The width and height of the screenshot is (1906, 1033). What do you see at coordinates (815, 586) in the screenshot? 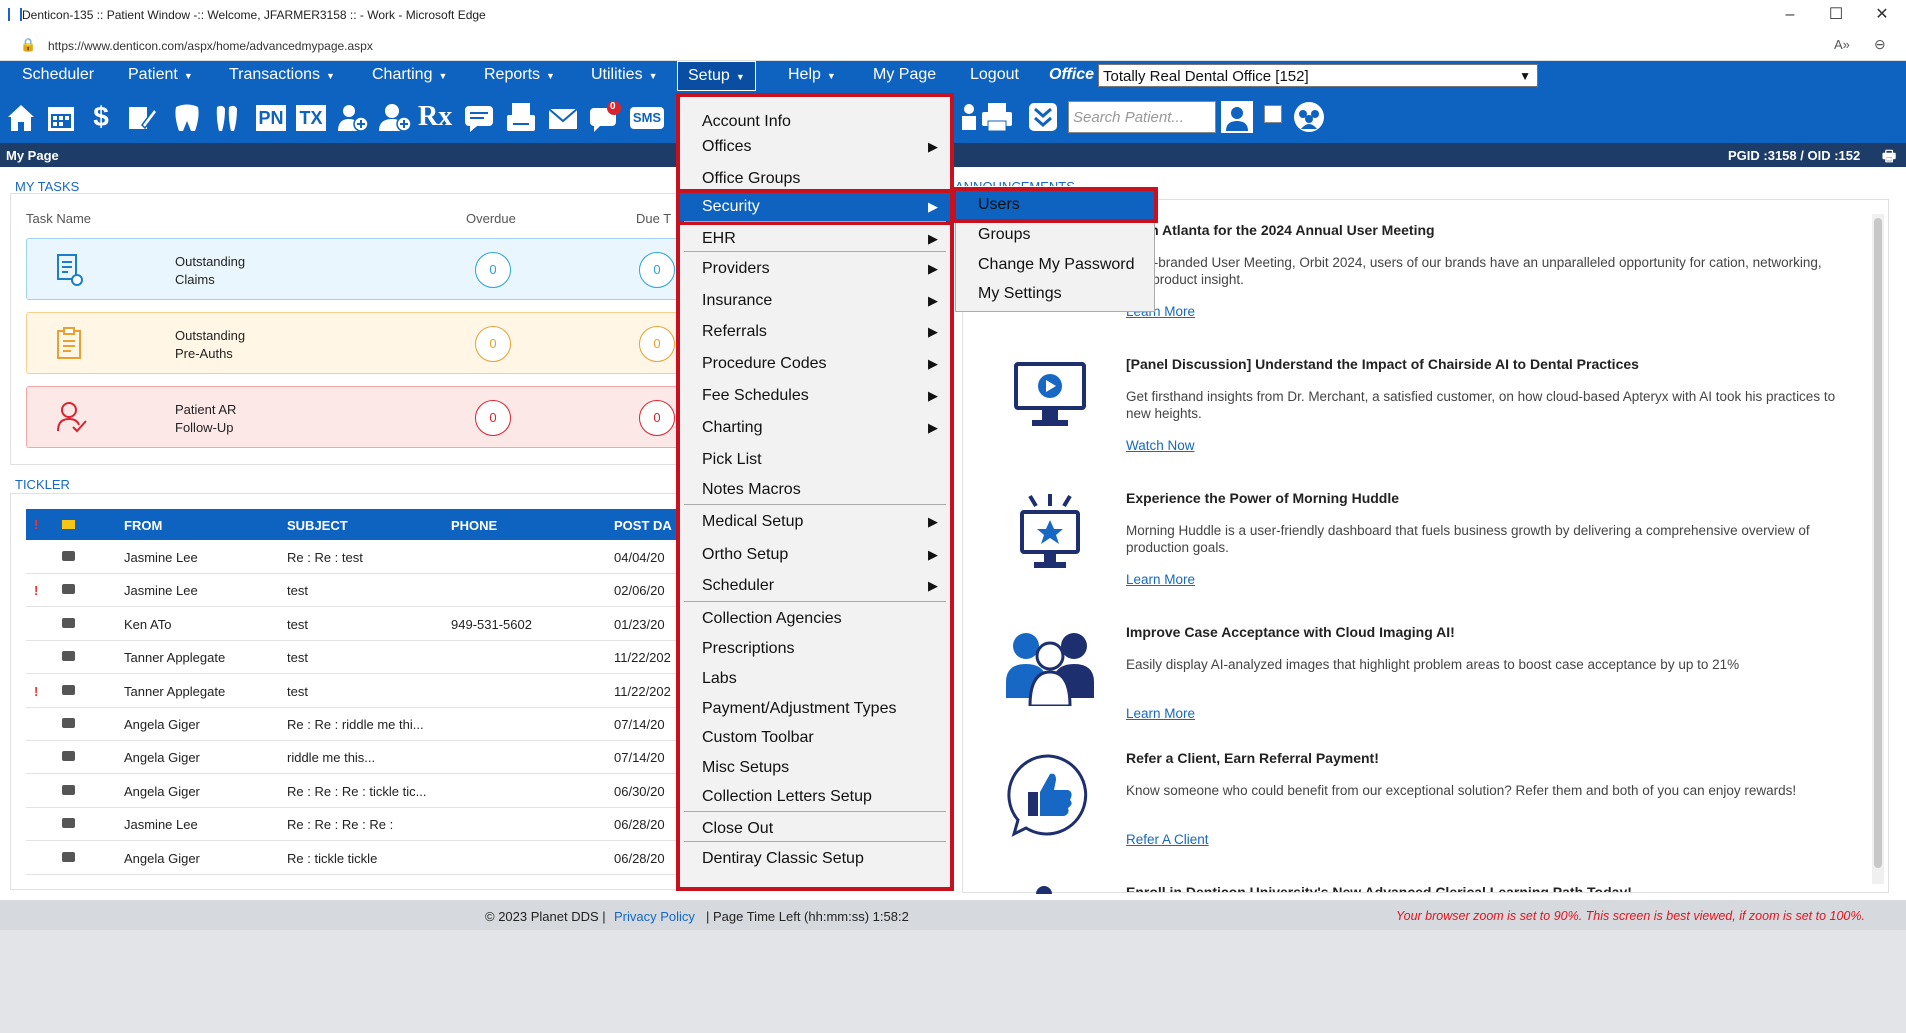
I see `menu-item-scheduler: Scheduler ▶` at bounding box center [815, 586].